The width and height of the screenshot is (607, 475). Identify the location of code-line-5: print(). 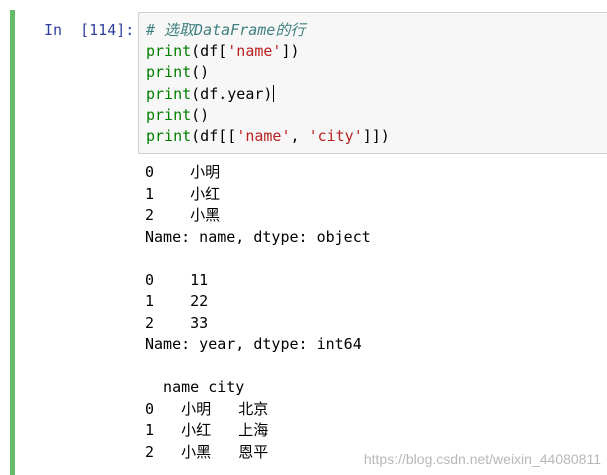
(268, 115).